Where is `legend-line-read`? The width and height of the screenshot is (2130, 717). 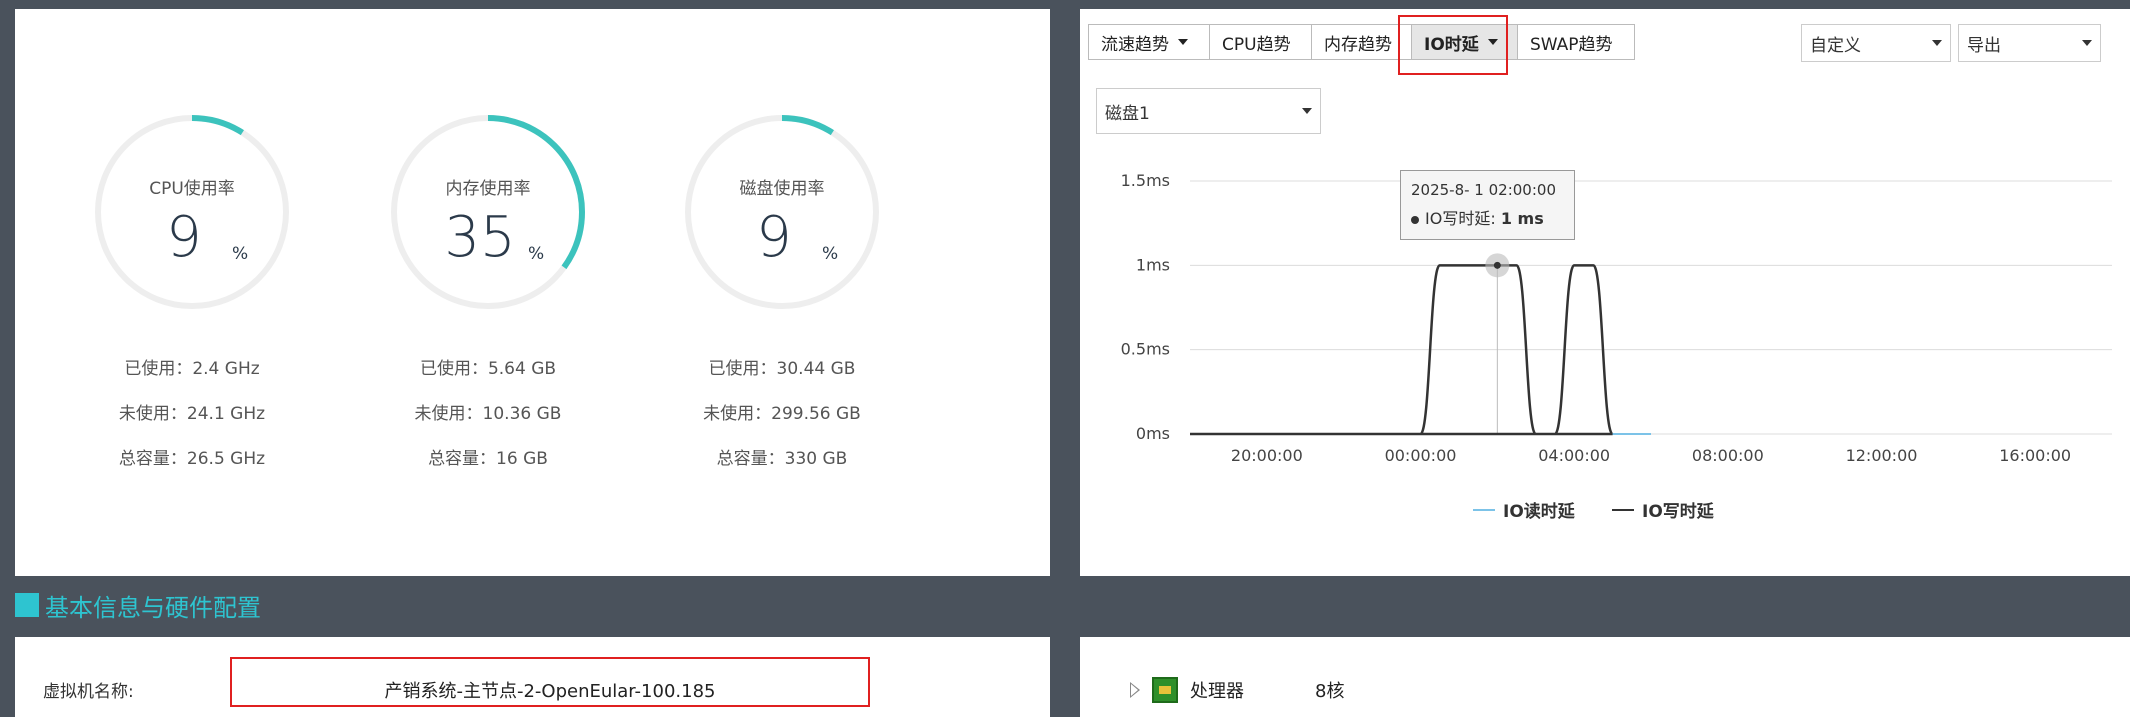
legend-line-read is located at coordinates (1484, 509).